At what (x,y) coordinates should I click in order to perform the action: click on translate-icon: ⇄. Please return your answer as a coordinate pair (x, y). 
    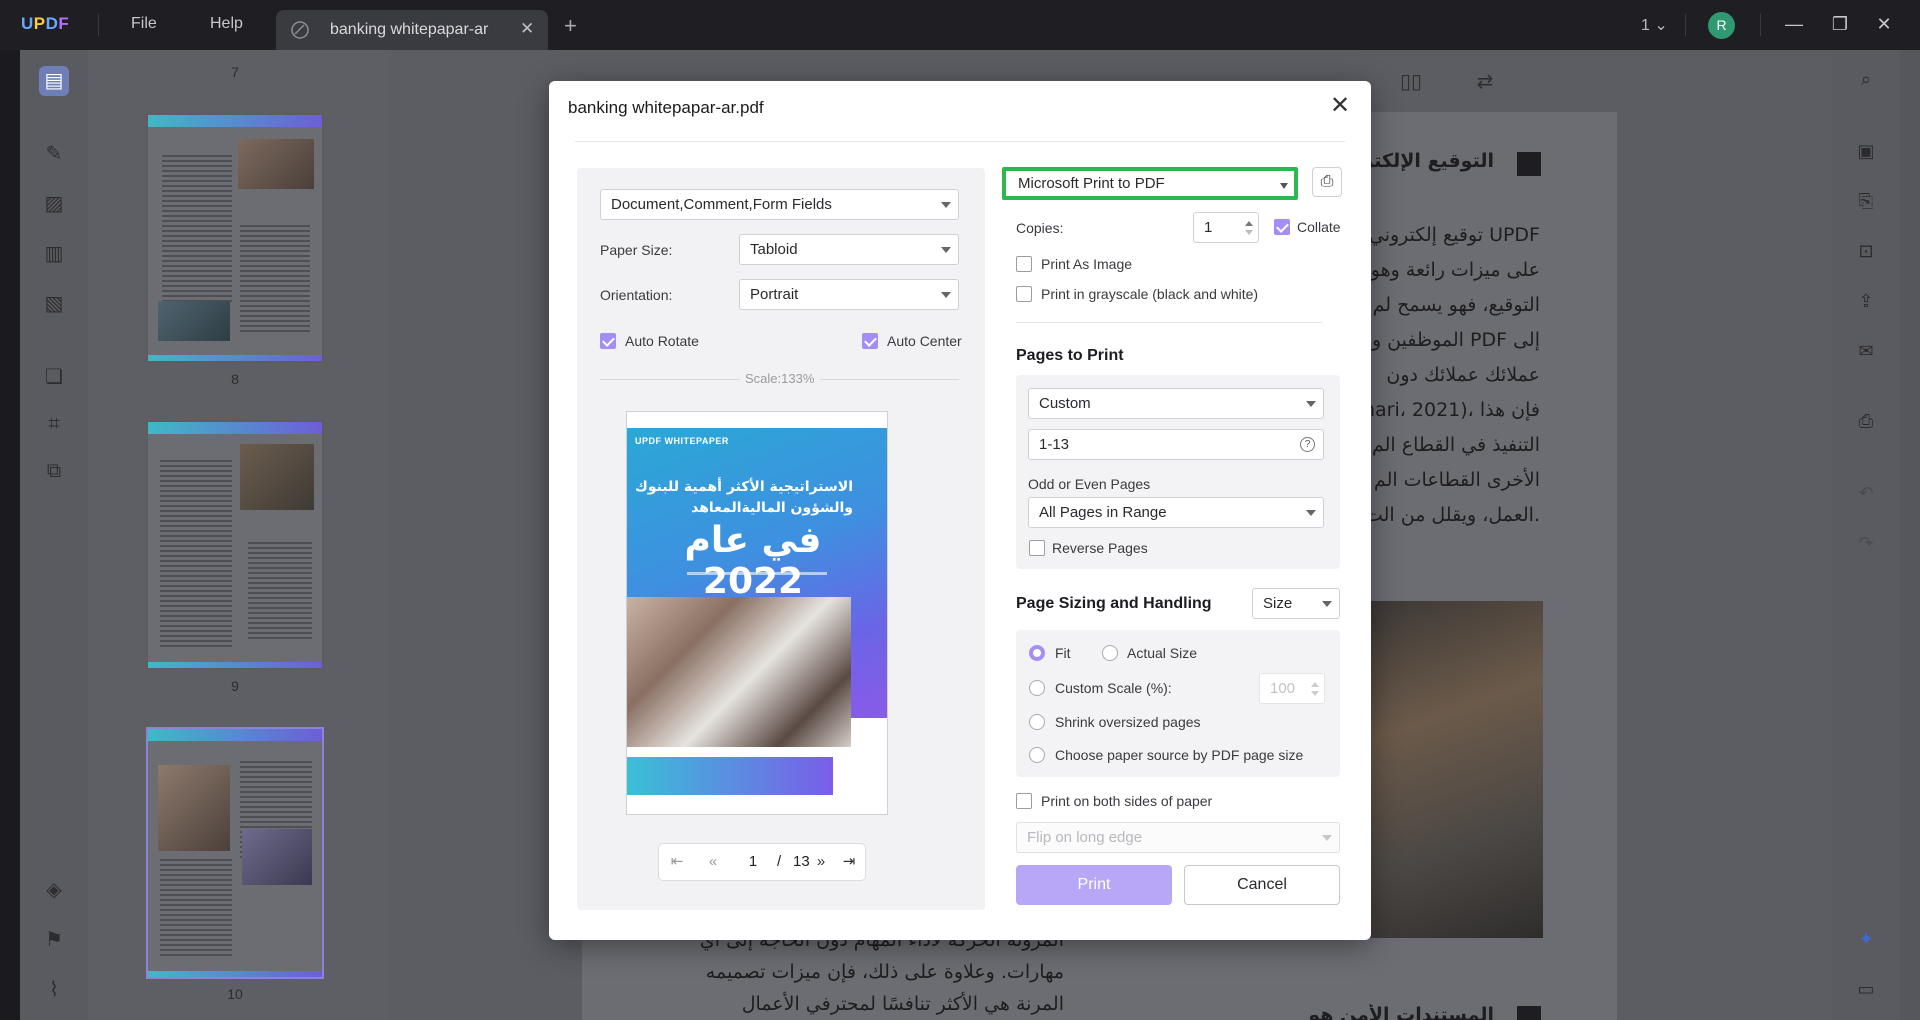
    Looking at the image, I should click on (1485, 82).